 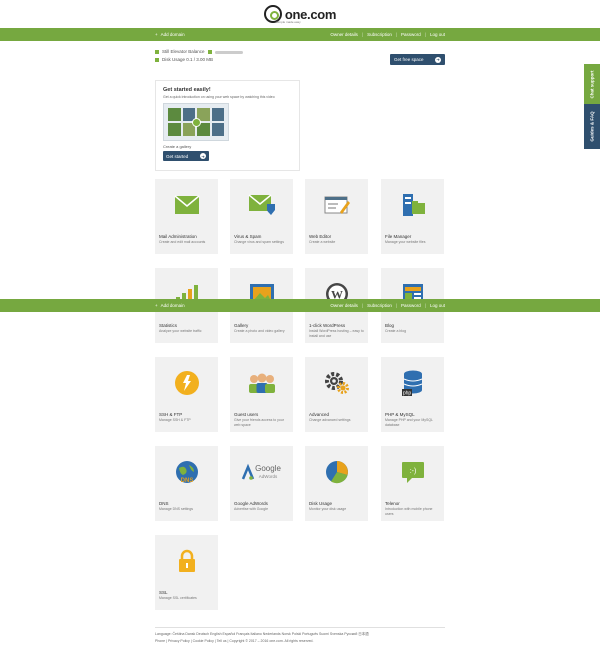 What do you see at coordinates (186, 472) in the screenshot?
I see `dns-globe-icon: DNS` at bounding box center [186, 472].